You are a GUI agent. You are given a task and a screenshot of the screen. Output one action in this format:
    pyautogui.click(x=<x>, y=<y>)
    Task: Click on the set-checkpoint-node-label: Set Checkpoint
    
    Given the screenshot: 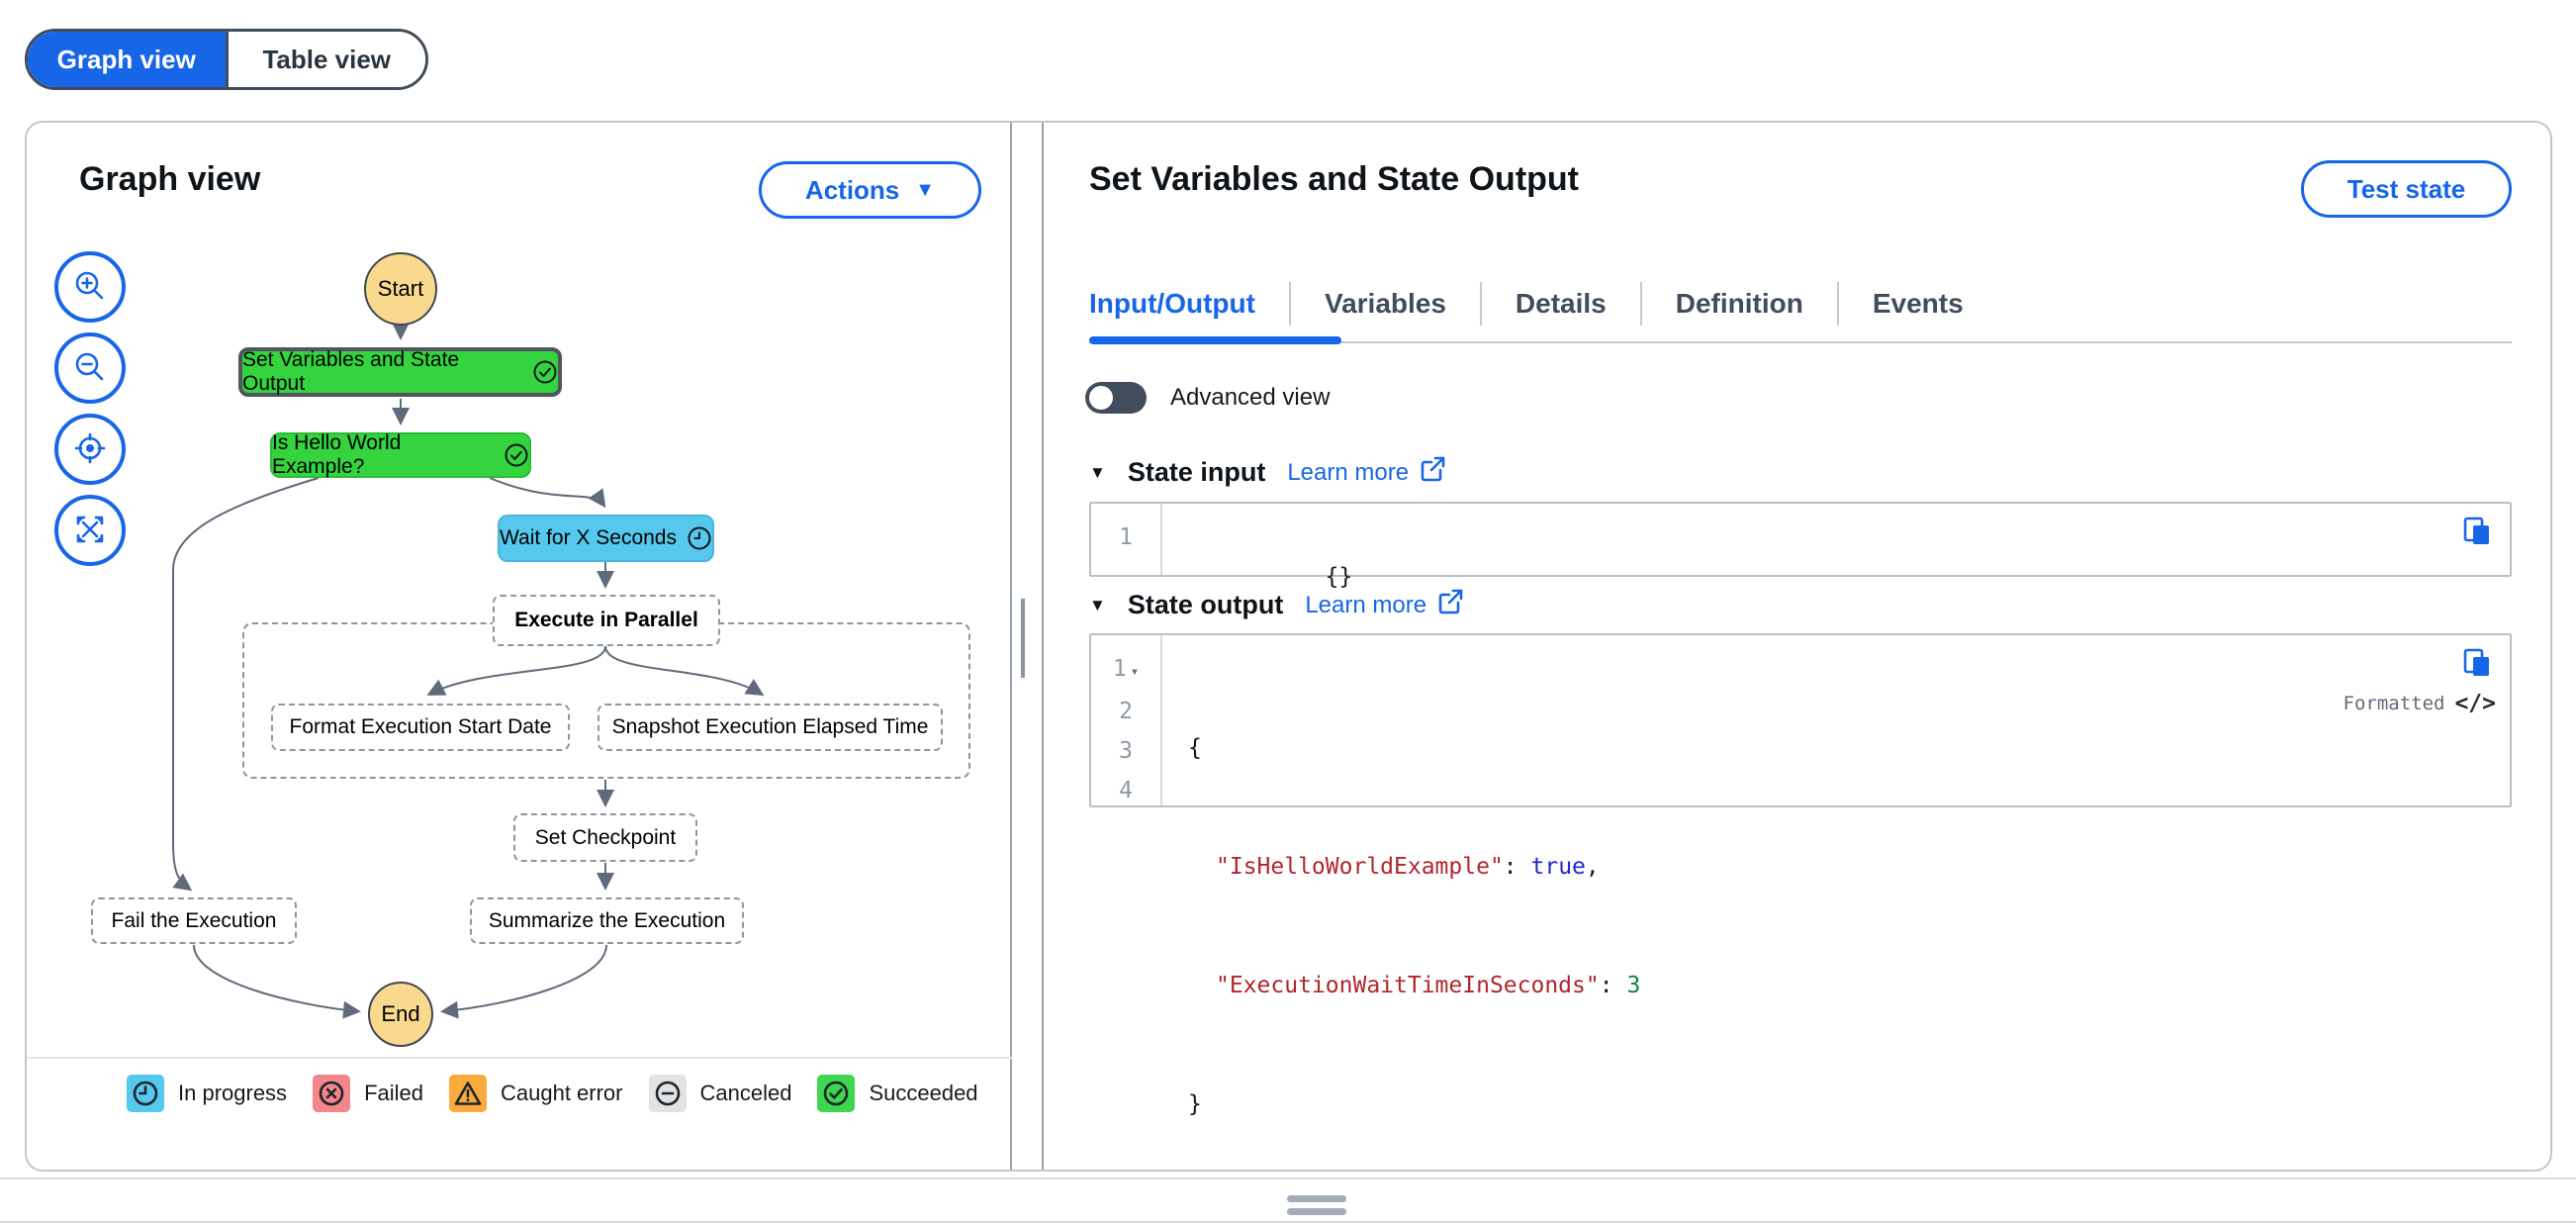 What is the action you would take?
    pyautogui.click(x=606, y=837)
    